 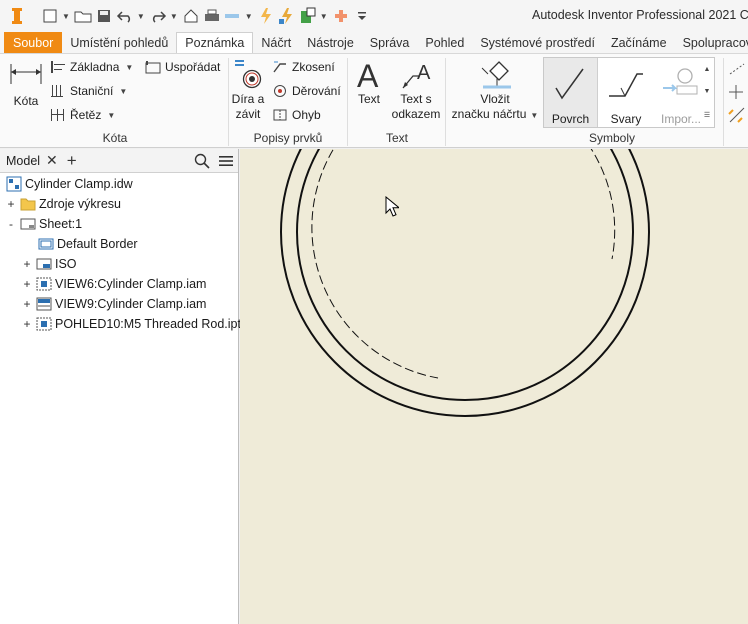 What do you see at coordinates (707, 115) in the screenshot?
I see `gallery-expand-icon: ☰` at bounding box center [707, 115].